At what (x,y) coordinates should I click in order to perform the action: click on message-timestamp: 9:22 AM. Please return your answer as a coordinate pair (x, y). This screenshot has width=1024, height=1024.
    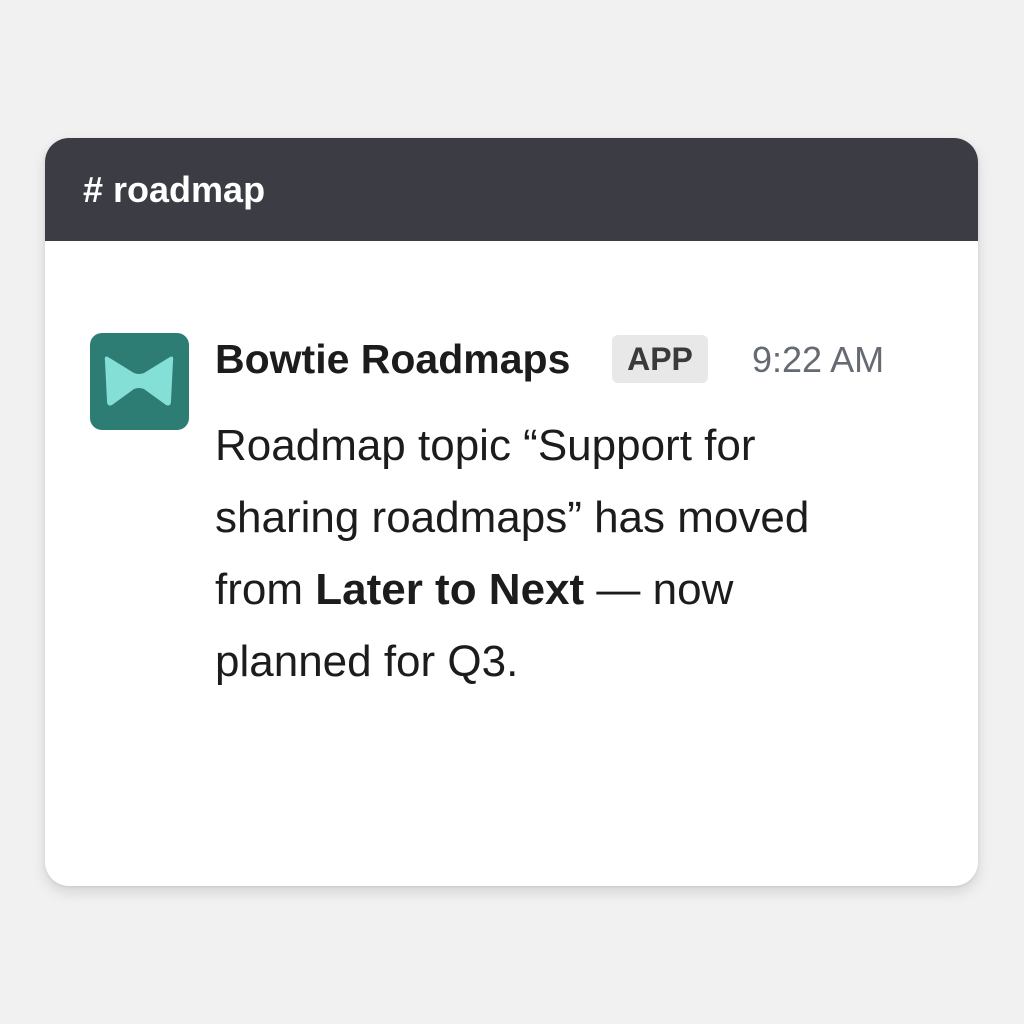
    Looking at the image, I should click on (818, 360).